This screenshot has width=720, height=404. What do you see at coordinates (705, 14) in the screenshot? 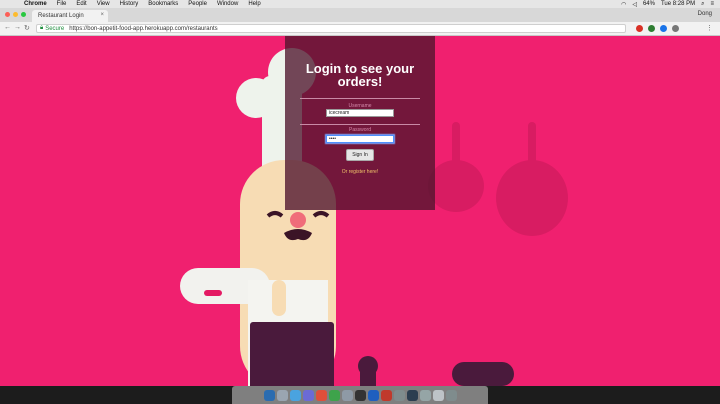
I see `profile-name: Dong` at bounding box center [705, 14].